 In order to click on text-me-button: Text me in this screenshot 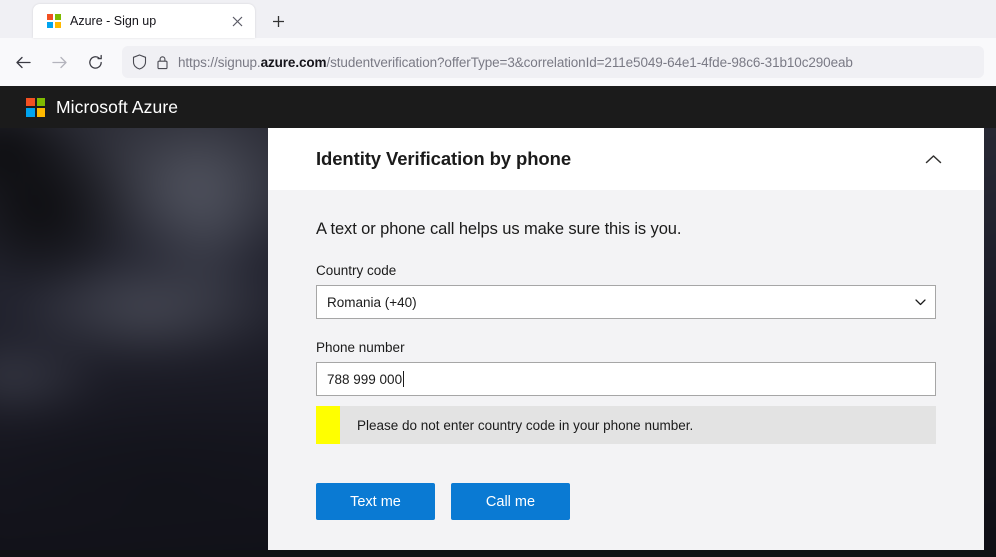, I will do `click(375, 501)`.